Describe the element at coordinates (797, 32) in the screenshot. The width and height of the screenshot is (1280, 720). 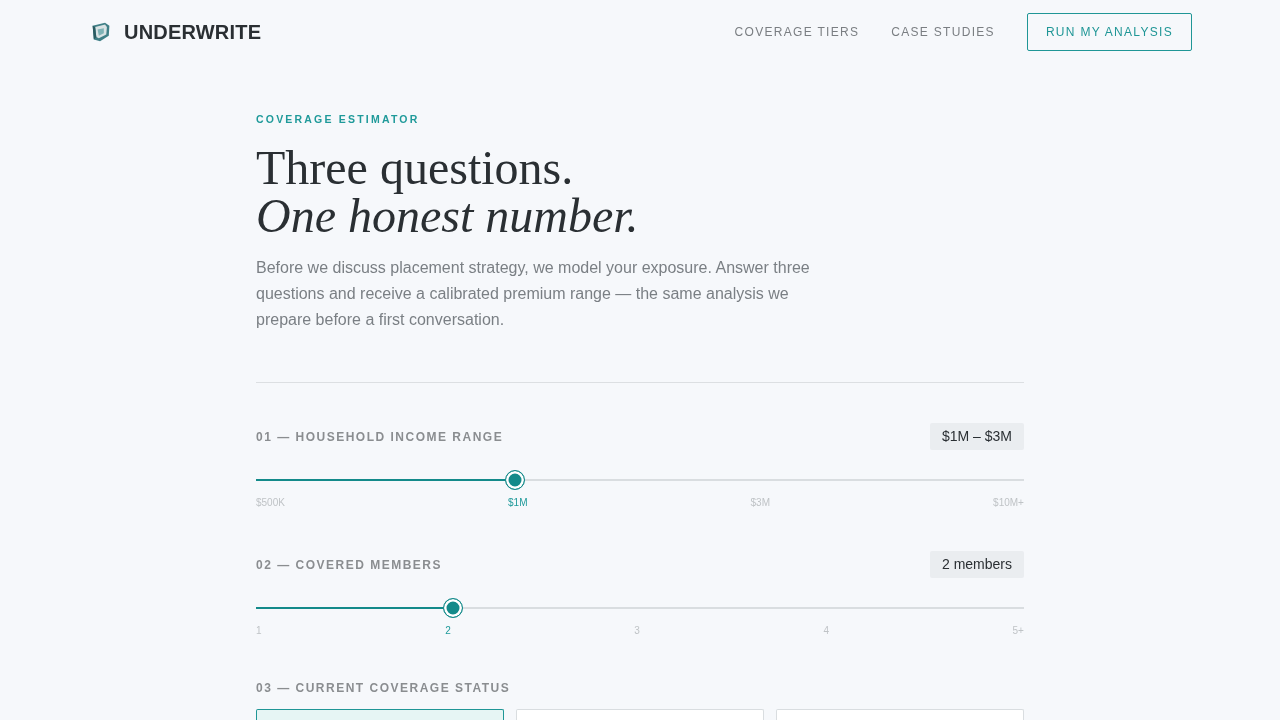
I see `nav-link: COVERAGE TIERS` at that location.